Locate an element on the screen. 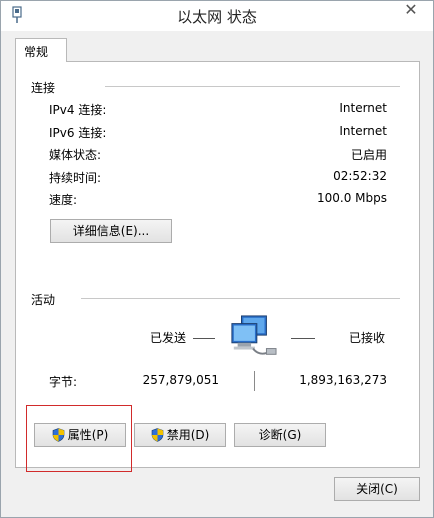 The height and width of the screenshot is (518, 434). highlight-annotation is located at coordinates (79, 438).